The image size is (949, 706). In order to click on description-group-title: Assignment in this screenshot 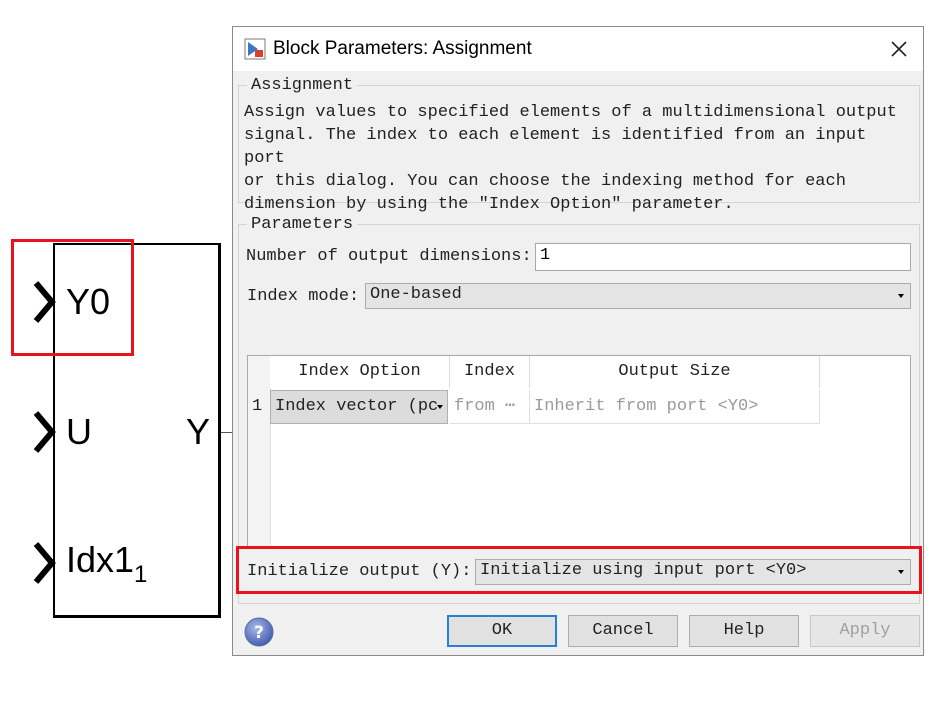, I will do `click(302, 85)`.